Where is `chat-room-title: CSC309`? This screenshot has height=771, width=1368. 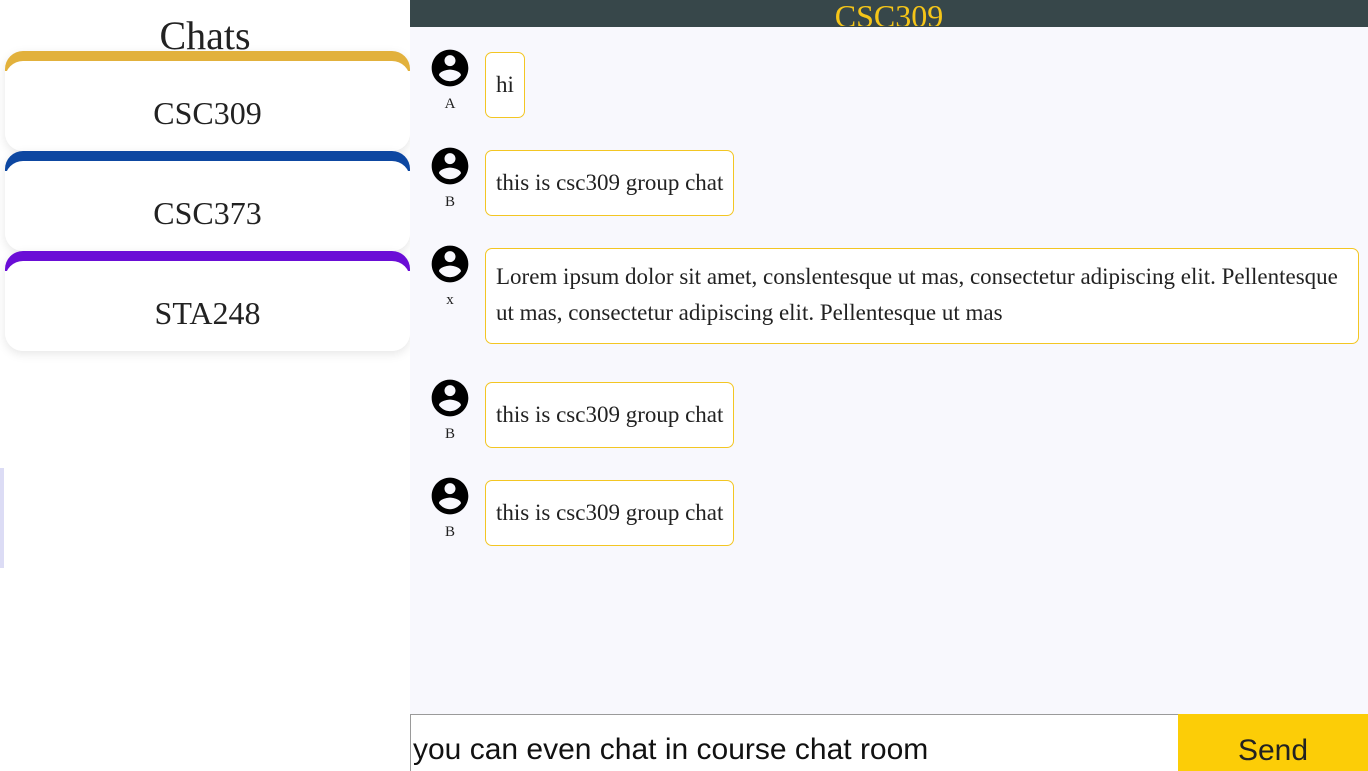
chat-room-title: CSC309 is located at coordinates (889, 13).